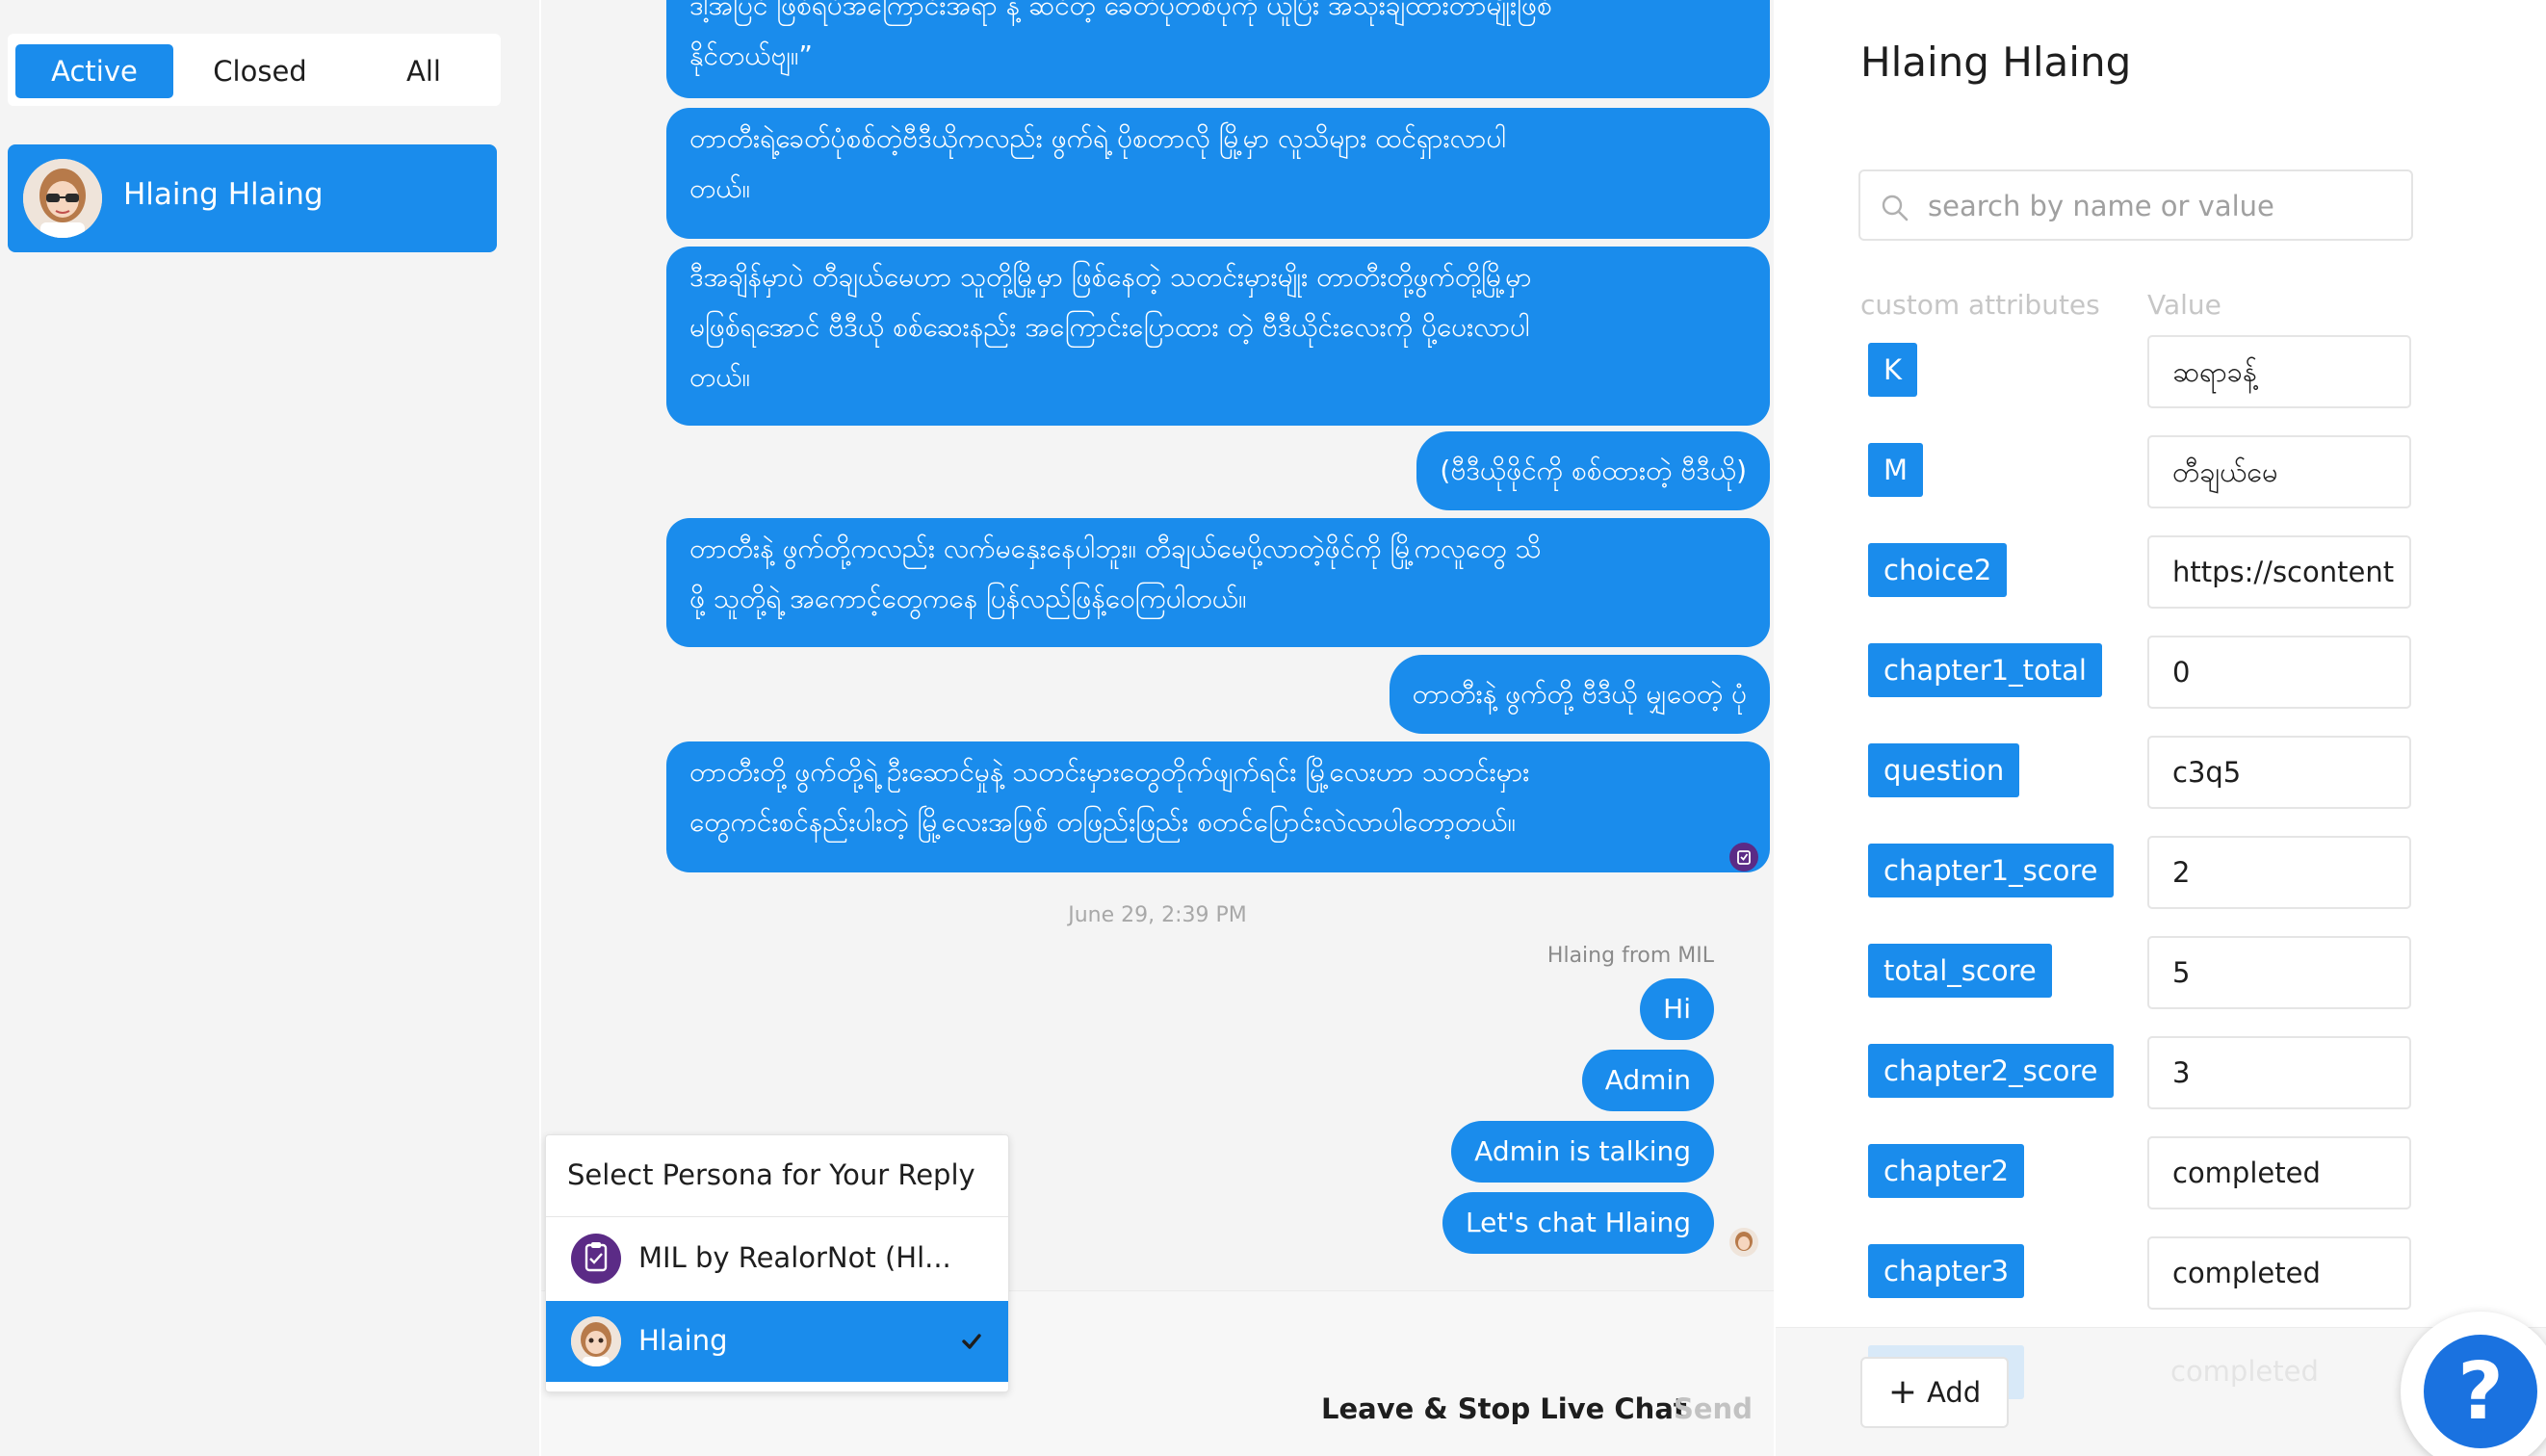 The image size is (2546, 1456). What do you see at coordinates (2159, 206) in the screenshot?
I see `search-input` at bounding box center [2159, 206].